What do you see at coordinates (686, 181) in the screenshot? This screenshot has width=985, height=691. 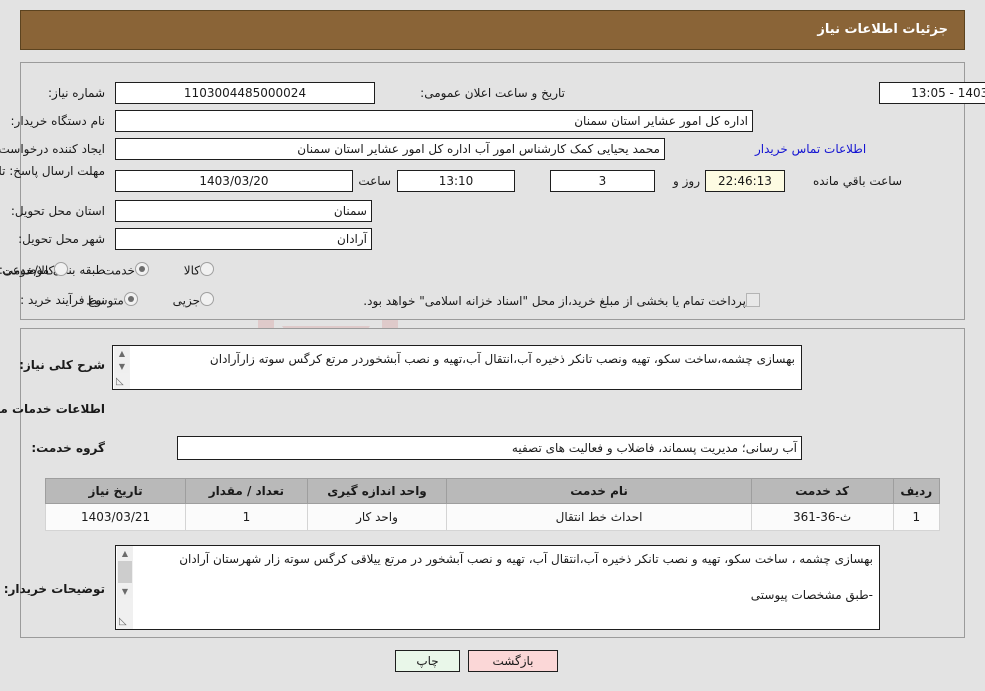 I see `remaining-days-label: روز و` at bounding box center [686, 181].